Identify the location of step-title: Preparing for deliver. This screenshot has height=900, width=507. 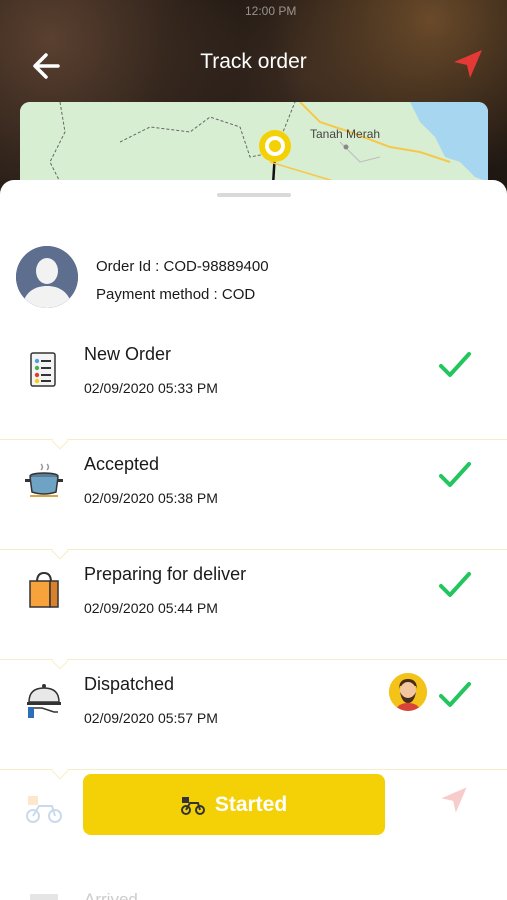
(165, 574).